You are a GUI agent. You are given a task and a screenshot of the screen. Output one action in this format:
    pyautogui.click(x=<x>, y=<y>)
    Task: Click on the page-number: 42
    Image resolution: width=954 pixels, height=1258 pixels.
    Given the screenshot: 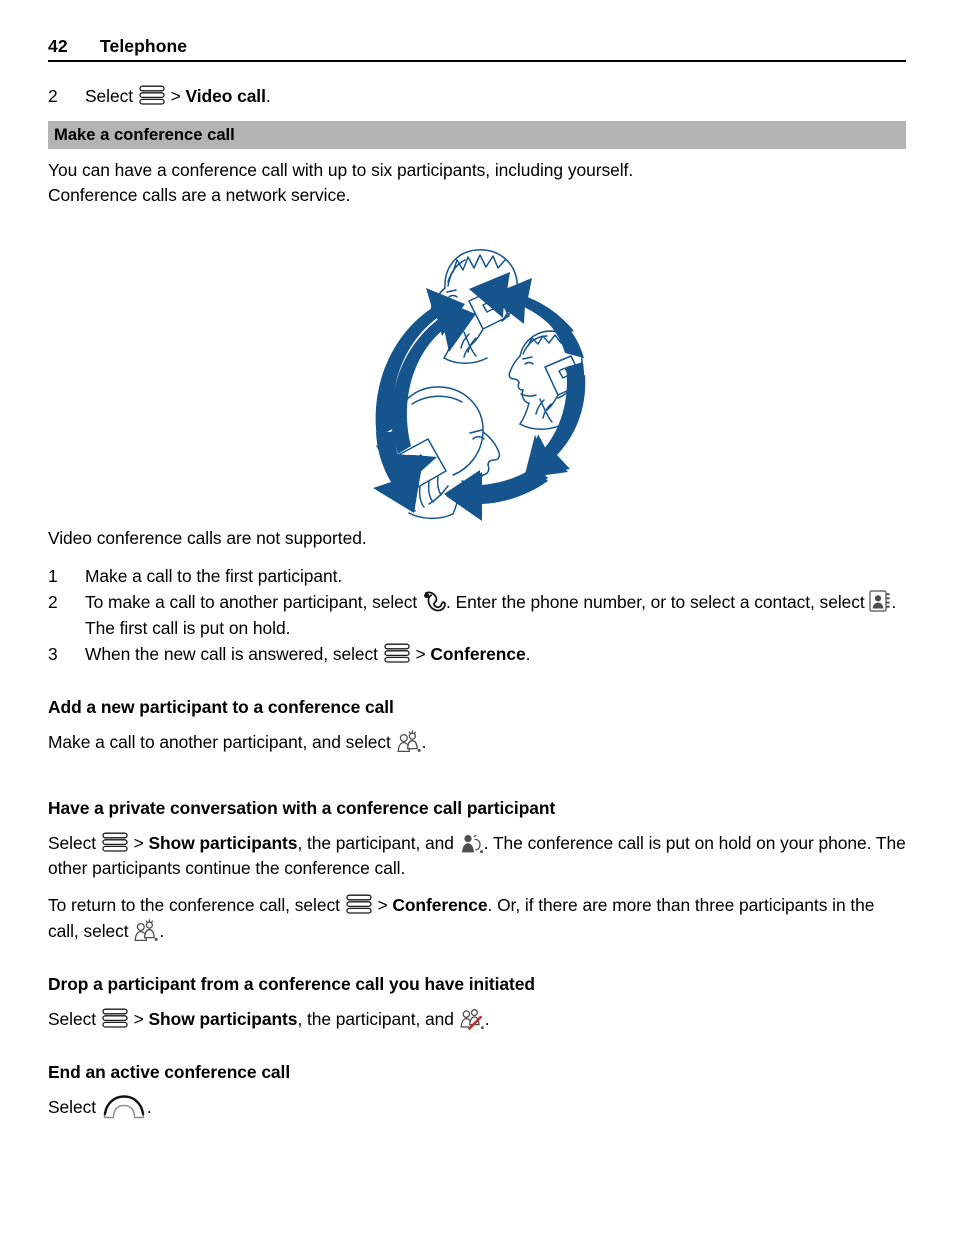 What is the action you would take?
    pyautogui.click(x=58, y=46)
    